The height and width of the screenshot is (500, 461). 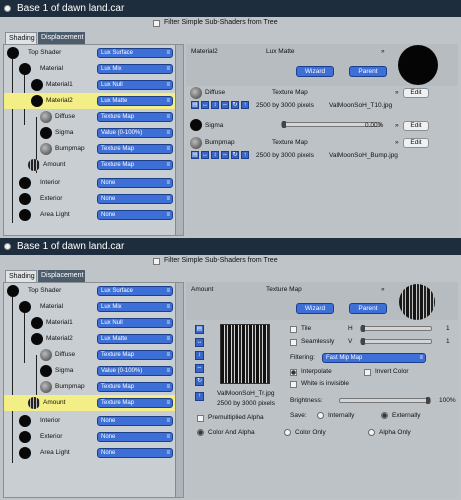 What do you see at coordinates (374, 358) in the screenshot?
I see `filtering-dropdown: Fast Mip Map ≡` at bounding box center [374, 358].